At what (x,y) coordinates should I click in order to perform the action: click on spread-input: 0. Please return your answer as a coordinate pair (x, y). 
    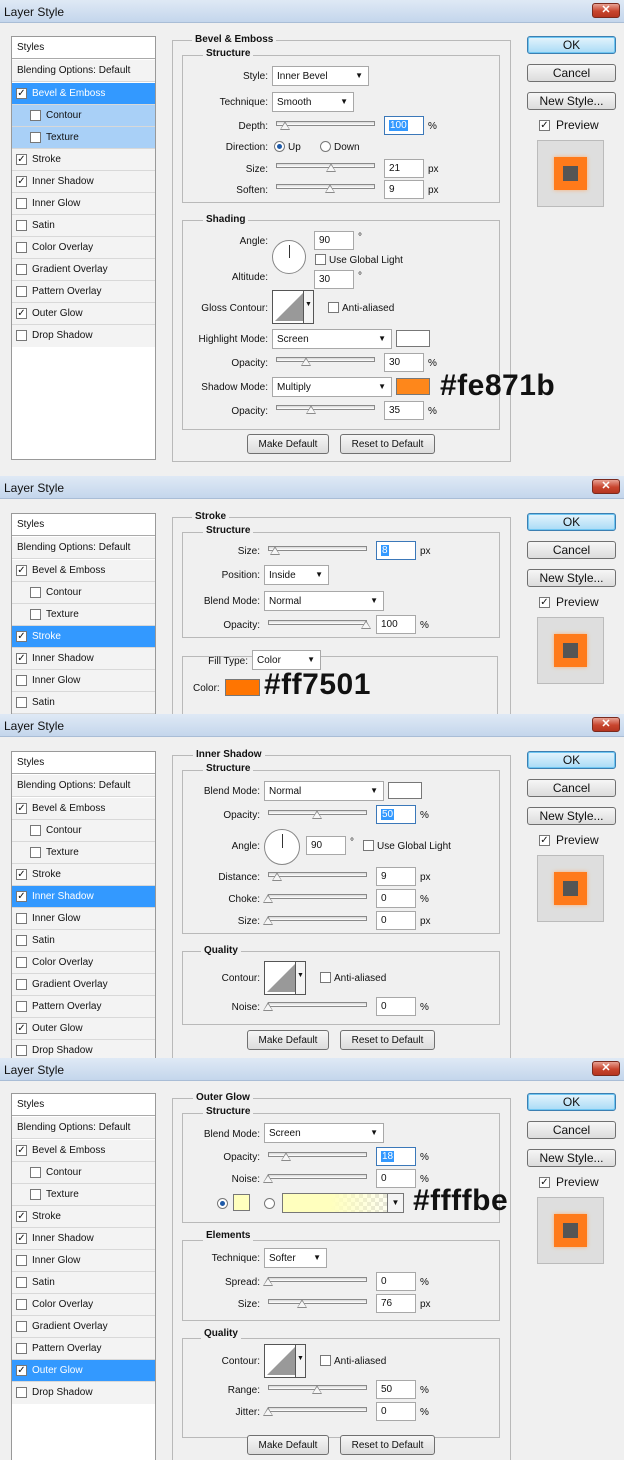
    Looking at the image, I should click on (396, 1281).